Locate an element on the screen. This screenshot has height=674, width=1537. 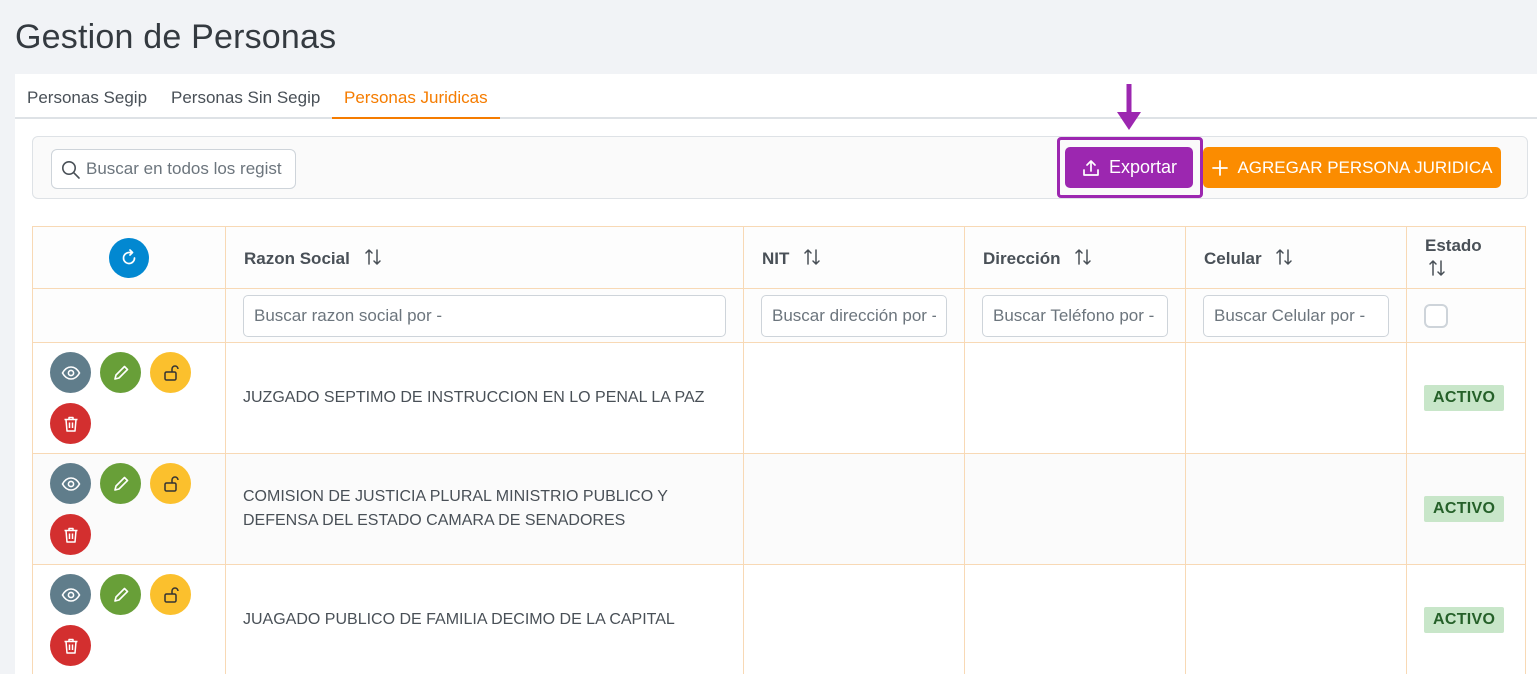
tab-personas-sin-segip: Personas Sin Segip is located at coordinates (245, 103).